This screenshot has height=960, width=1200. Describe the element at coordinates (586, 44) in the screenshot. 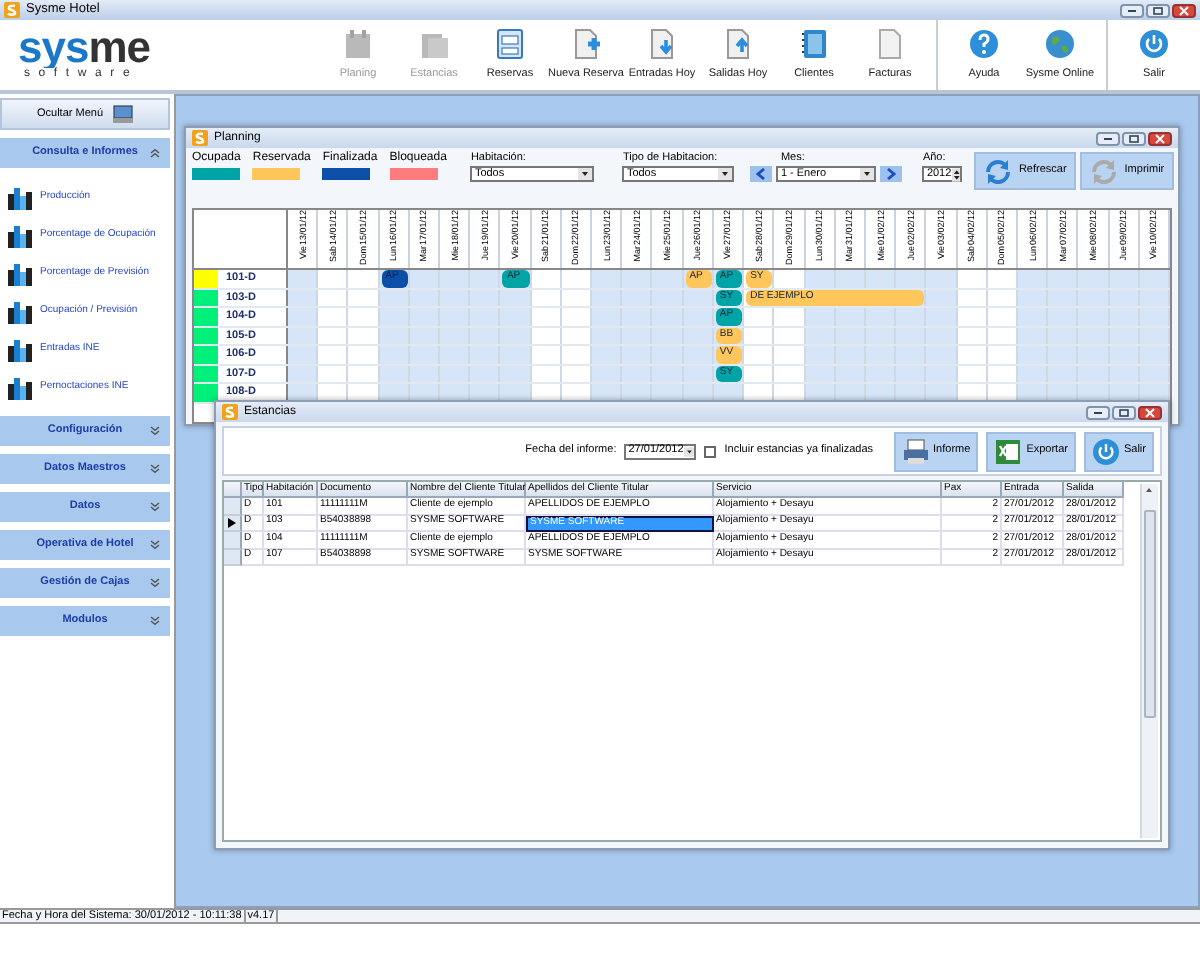

I see `document-plus-icon` at that location.